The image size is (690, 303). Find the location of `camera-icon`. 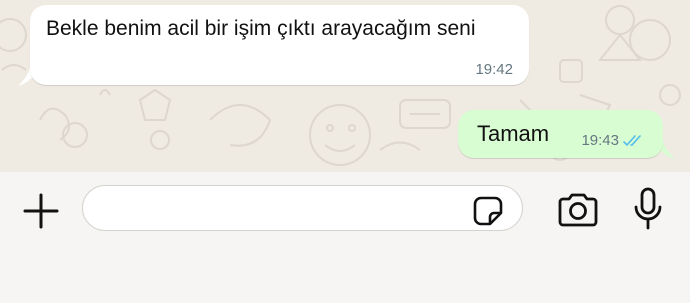

camera-icon is located at coordinates (578, 210).